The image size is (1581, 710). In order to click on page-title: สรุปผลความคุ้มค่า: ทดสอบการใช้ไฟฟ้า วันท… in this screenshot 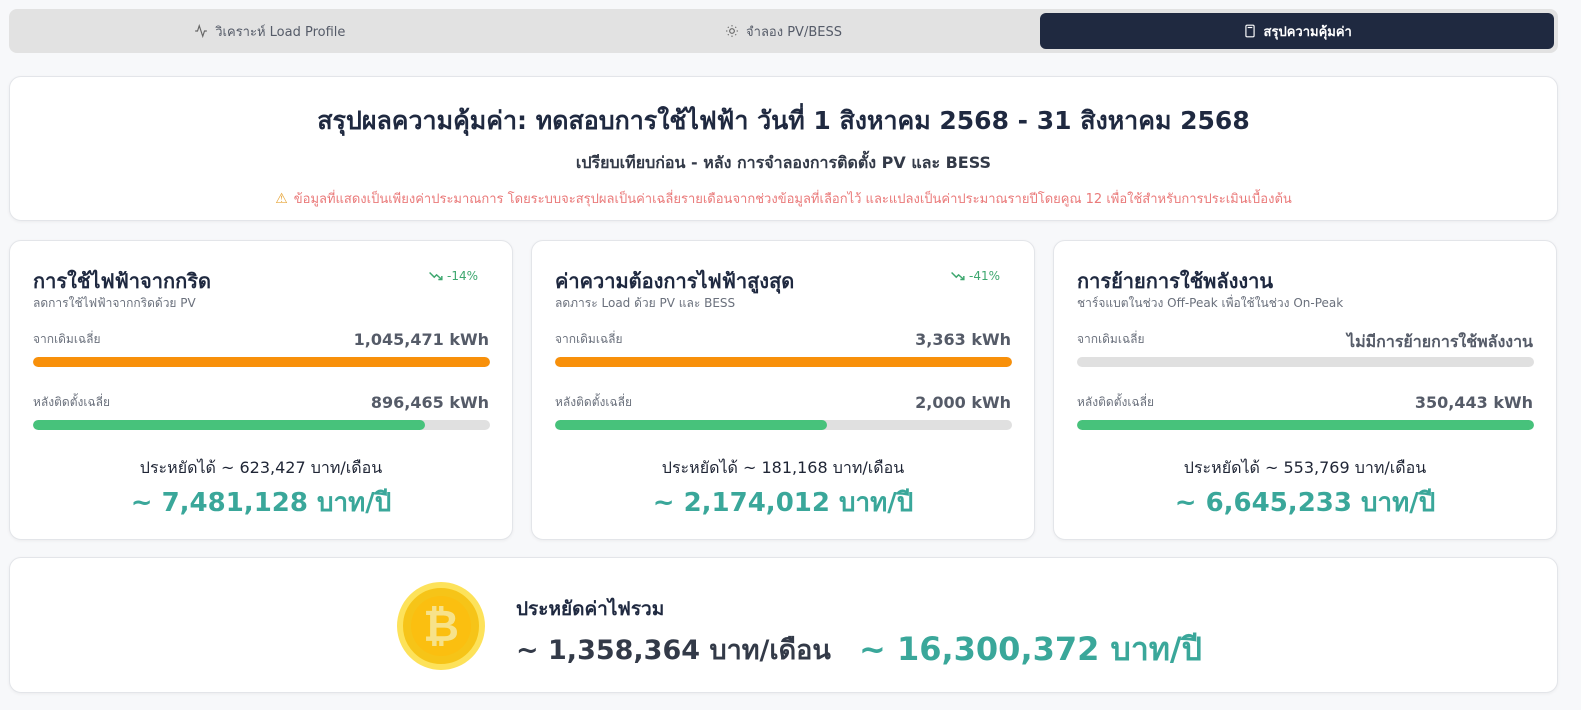, I will do `click(783, 120)`.